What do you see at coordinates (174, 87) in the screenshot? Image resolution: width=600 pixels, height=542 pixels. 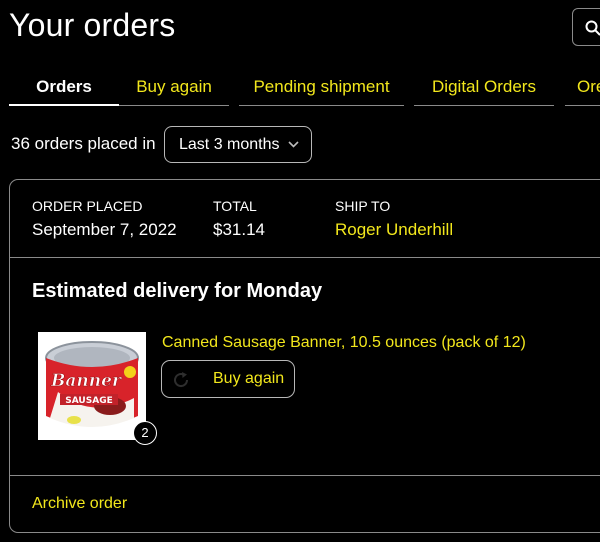 I see `tab-buy-again: Buy again` at bounding box center [174, 87].